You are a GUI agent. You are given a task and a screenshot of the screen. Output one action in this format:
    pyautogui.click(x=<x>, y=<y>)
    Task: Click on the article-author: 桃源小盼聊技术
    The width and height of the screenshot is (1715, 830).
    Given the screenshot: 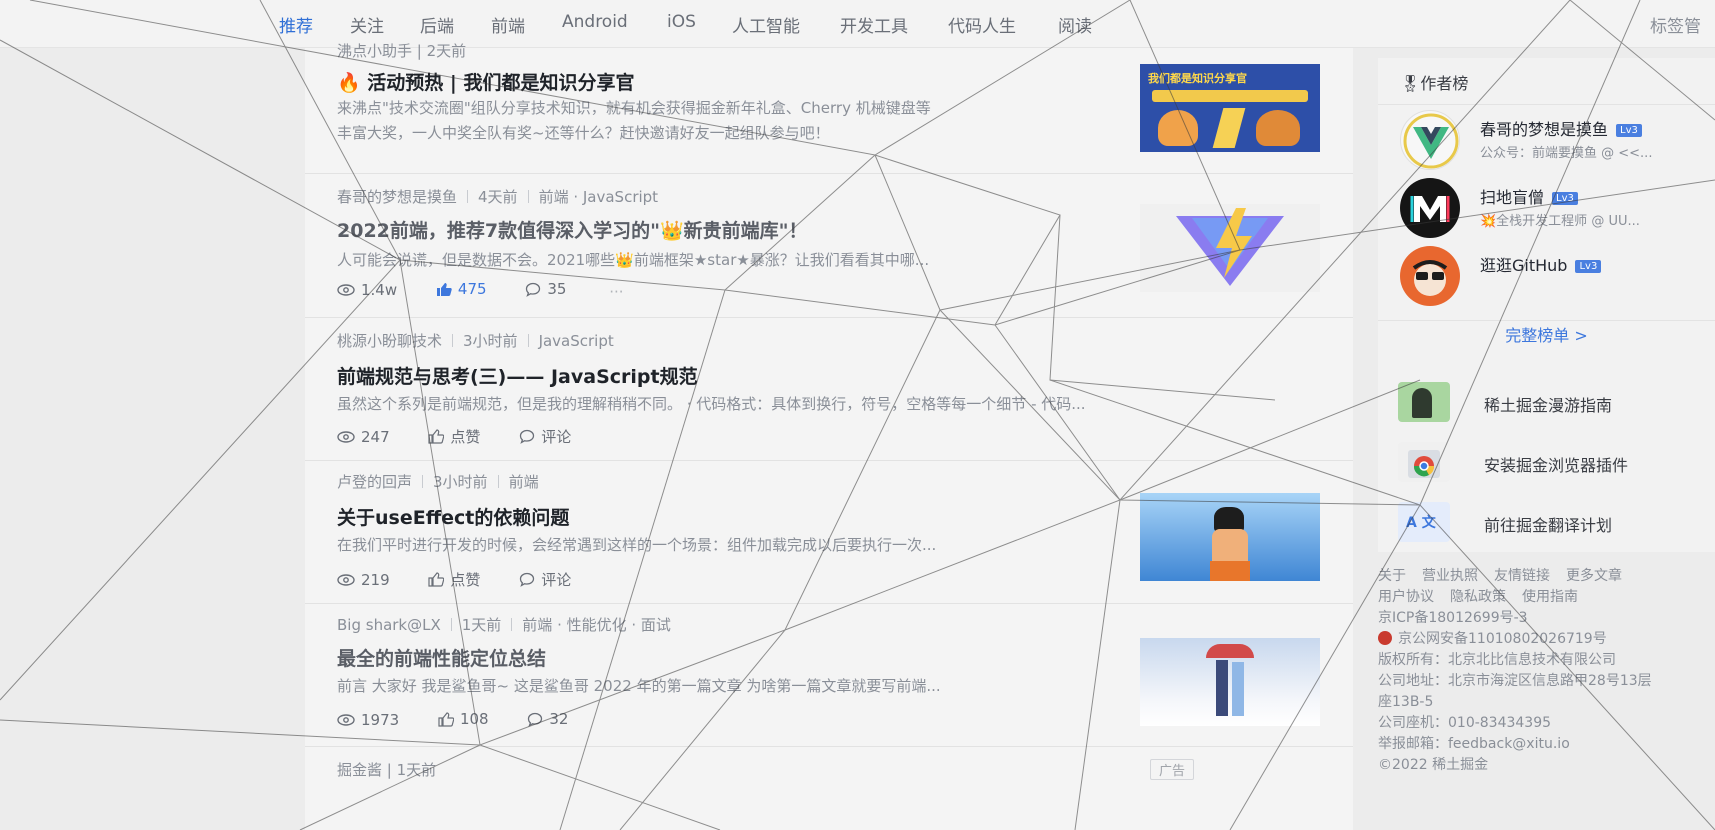 What is the action you would take?
    pyautogui.click(x=389, y=341)
    